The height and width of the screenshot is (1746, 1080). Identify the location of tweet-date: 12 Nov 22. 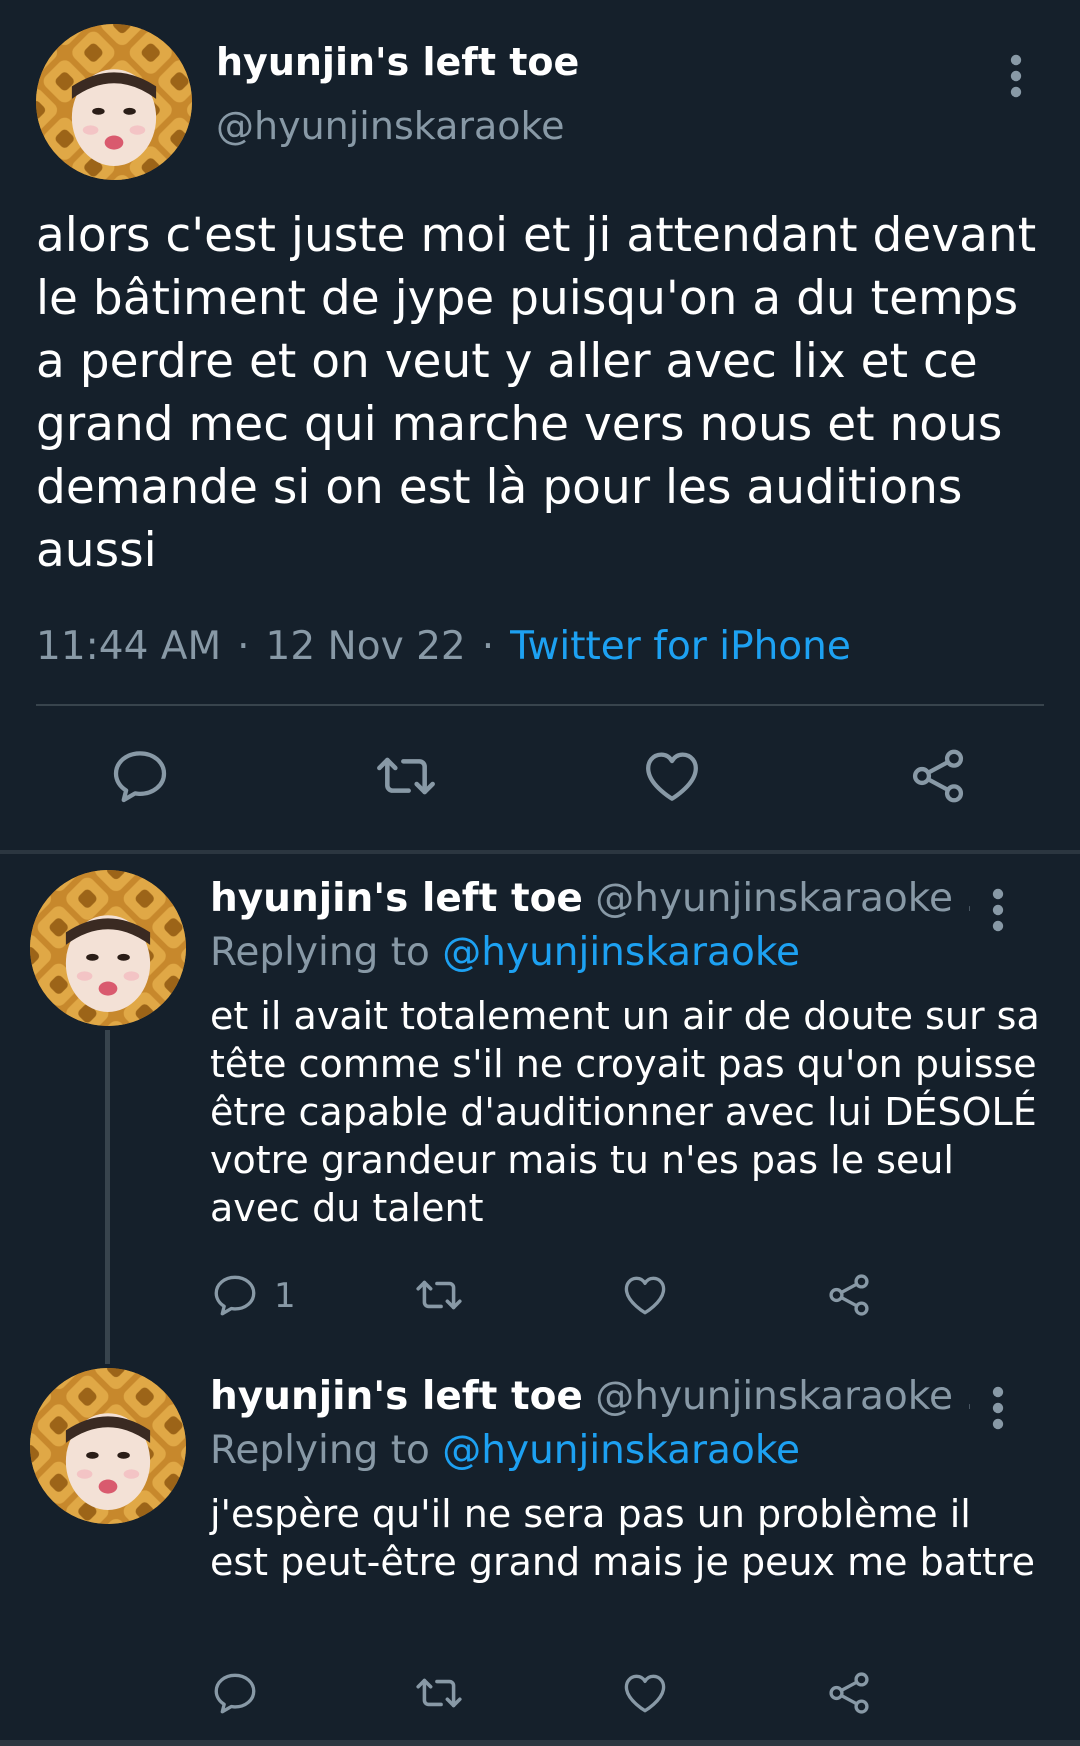
(366, 646).